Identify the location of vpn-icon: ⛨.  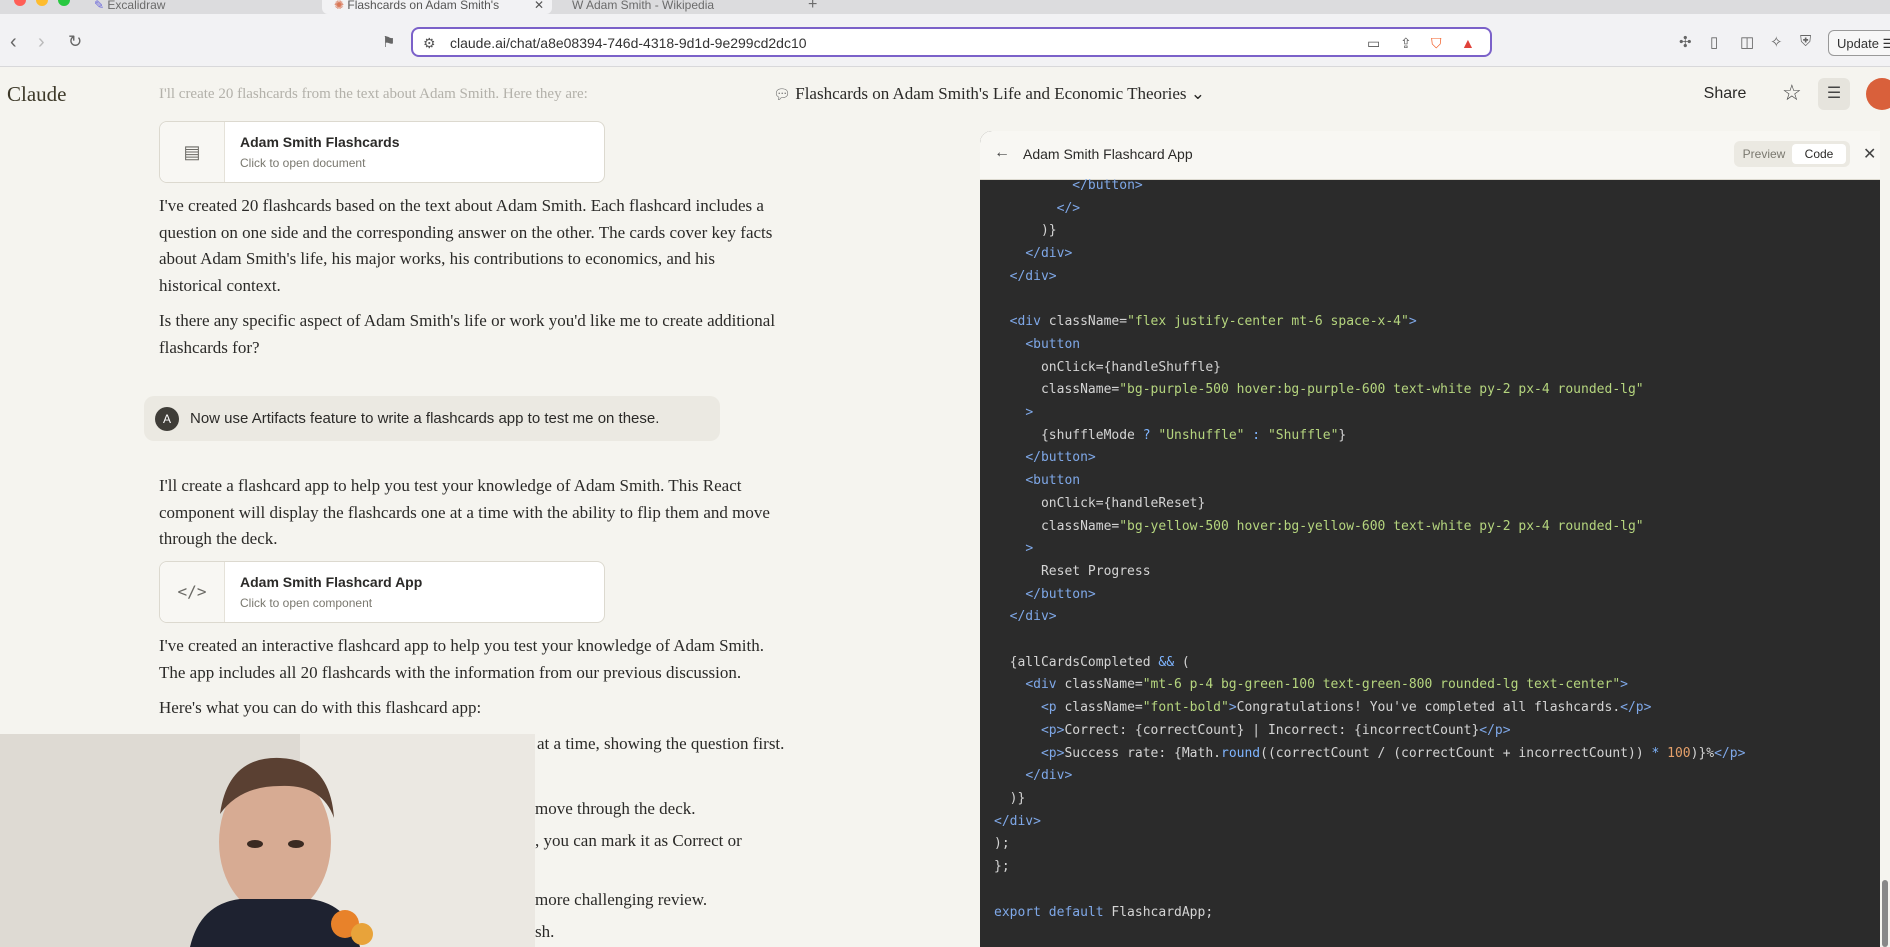
(1805, 41).